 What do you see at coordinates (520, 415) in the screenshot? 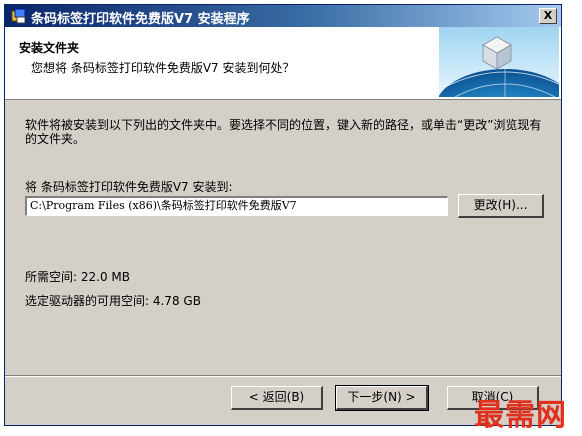
I see `watermark-logo: 最需网` at bounding box center [520, 415].